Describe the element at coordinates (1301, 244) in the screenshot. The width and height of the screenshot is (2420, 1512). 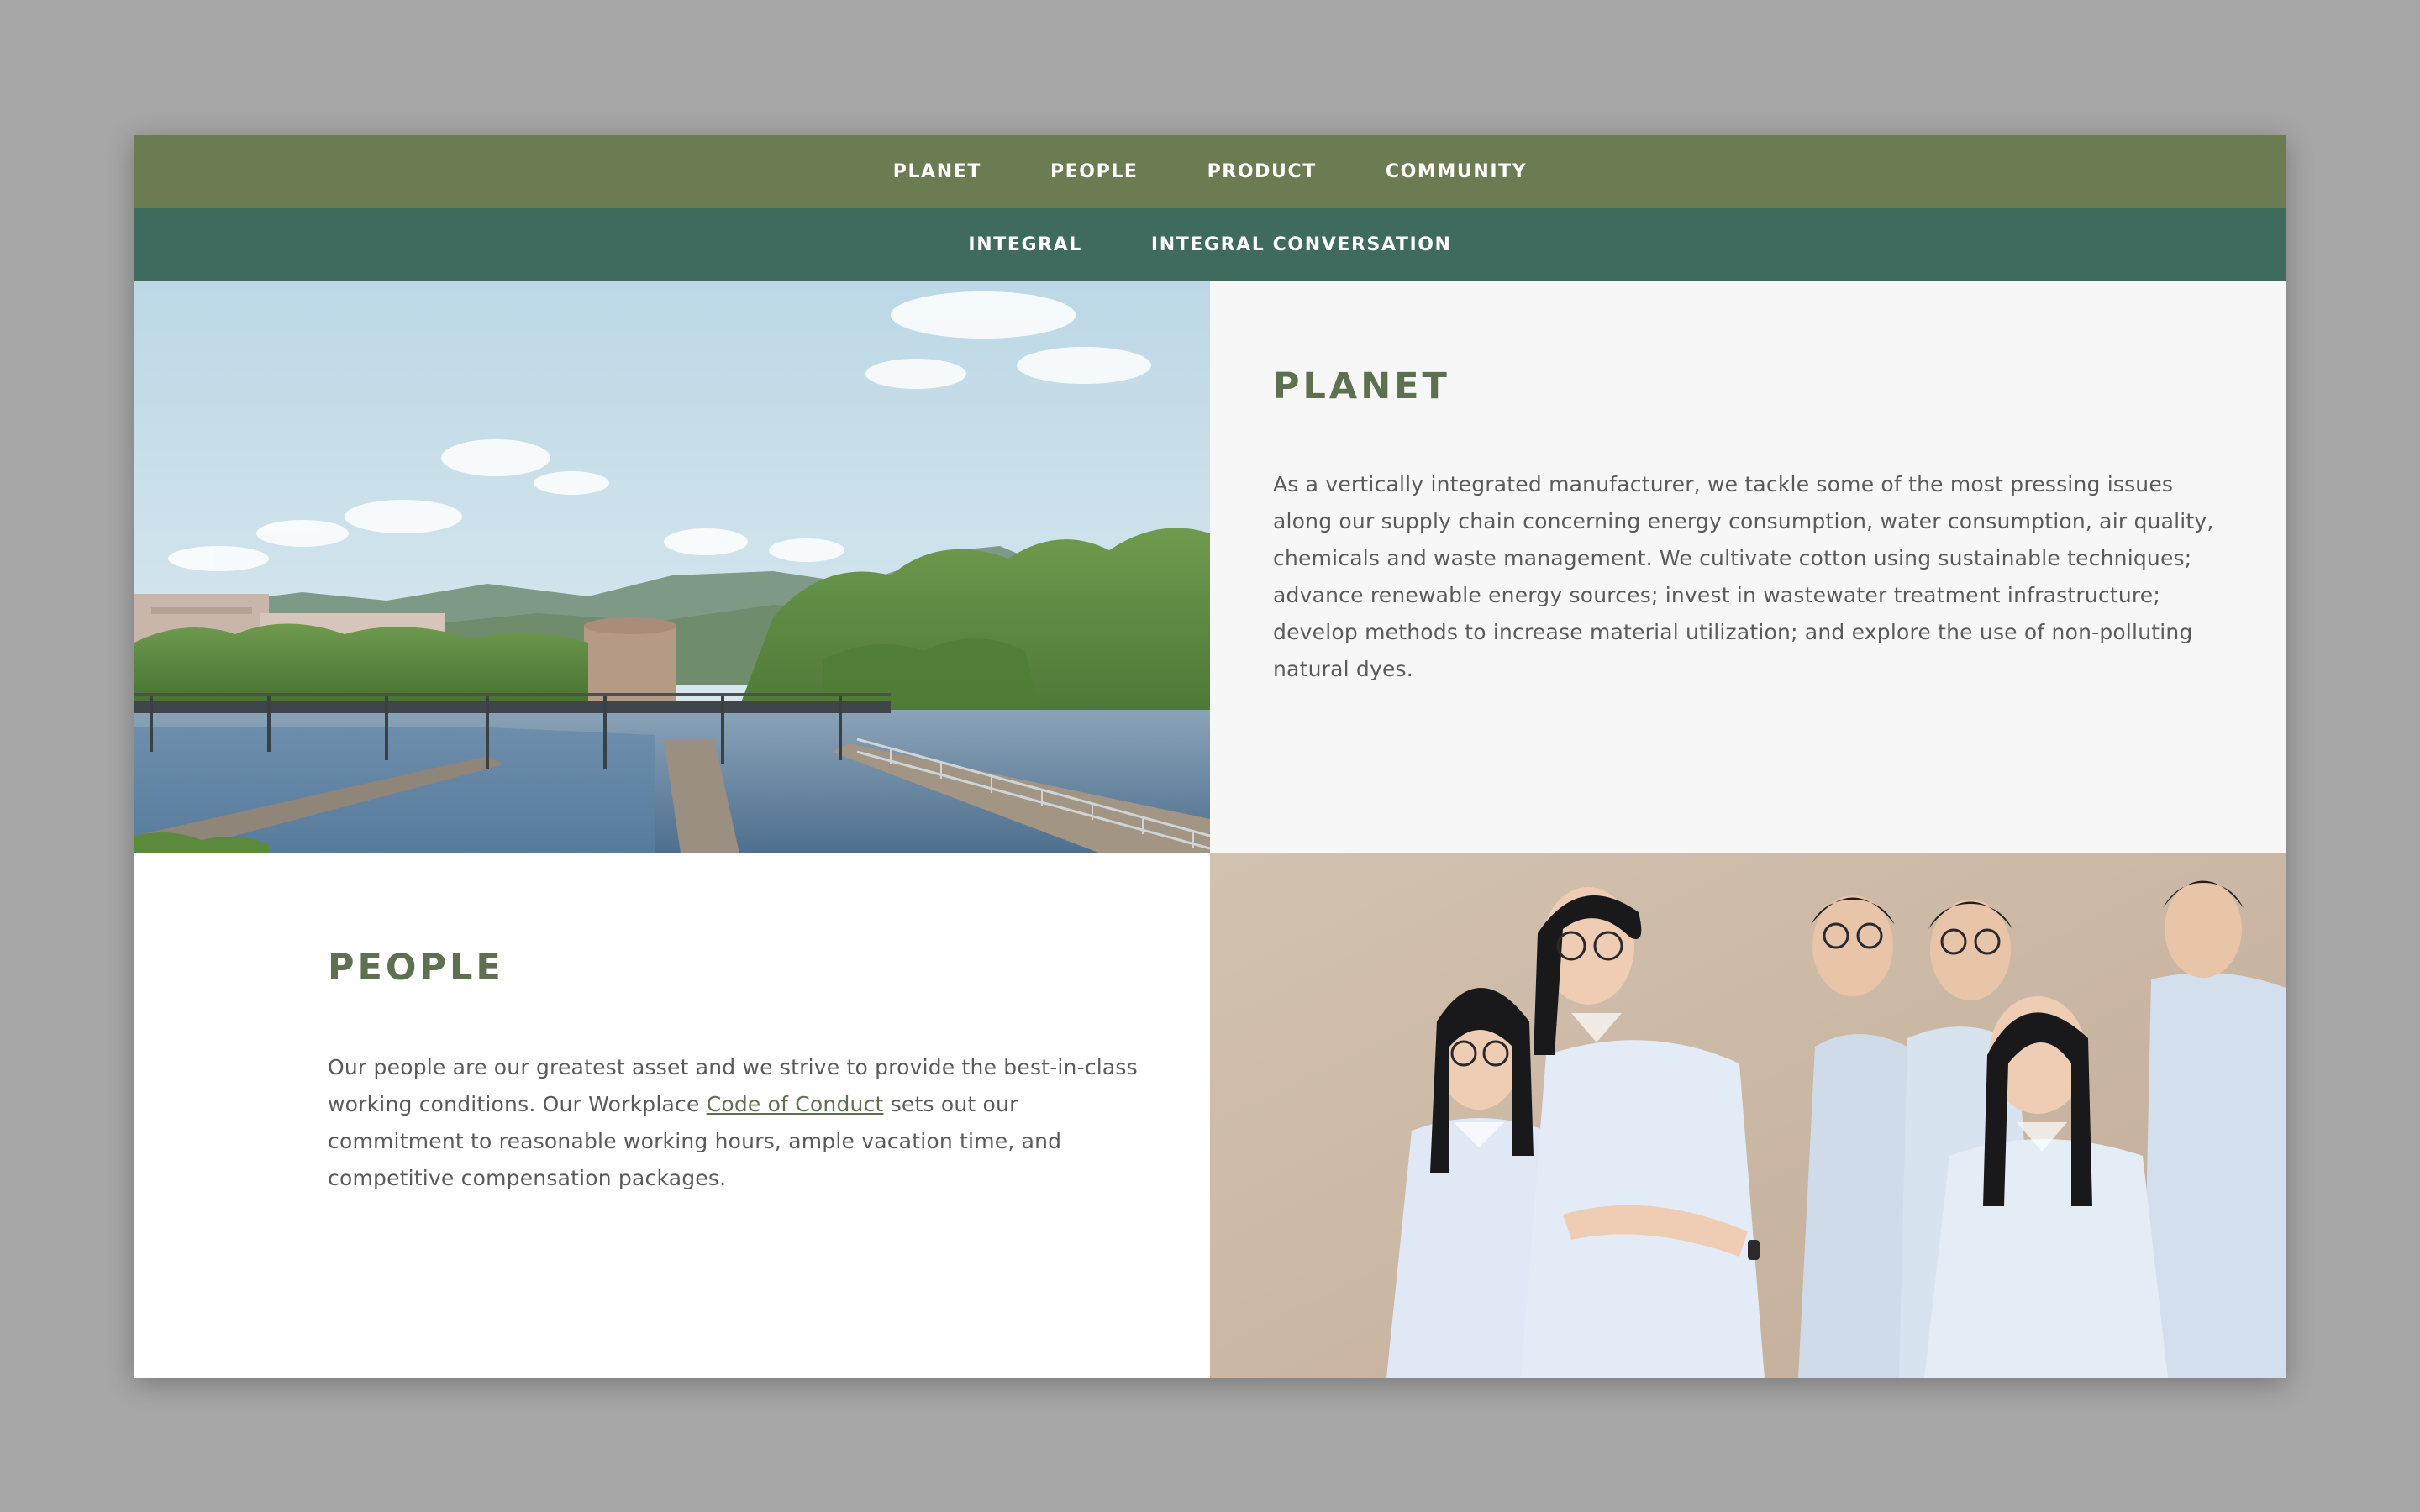
I see `nav-link-integral-conversation: INTEGRAL CONVERSATION` at that location.